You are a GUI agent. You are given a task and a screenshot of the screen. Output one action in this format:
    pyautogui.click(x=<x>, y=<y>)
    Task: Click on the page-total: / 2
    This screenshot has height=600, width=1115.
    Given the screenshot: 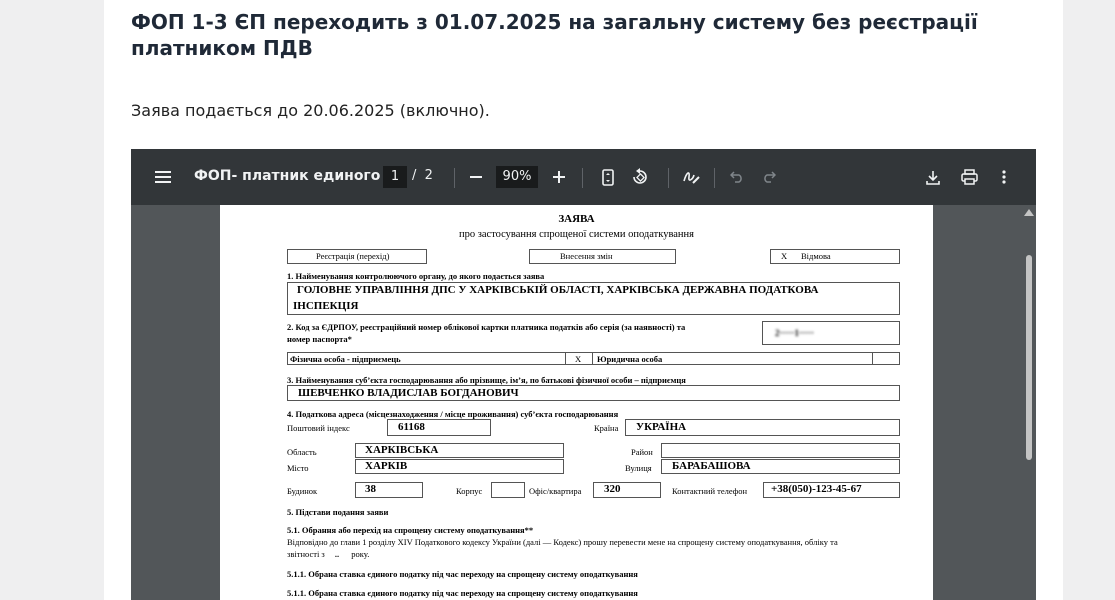 What is the action you would take?
    pyautogui.click(x=422, y=175)
    